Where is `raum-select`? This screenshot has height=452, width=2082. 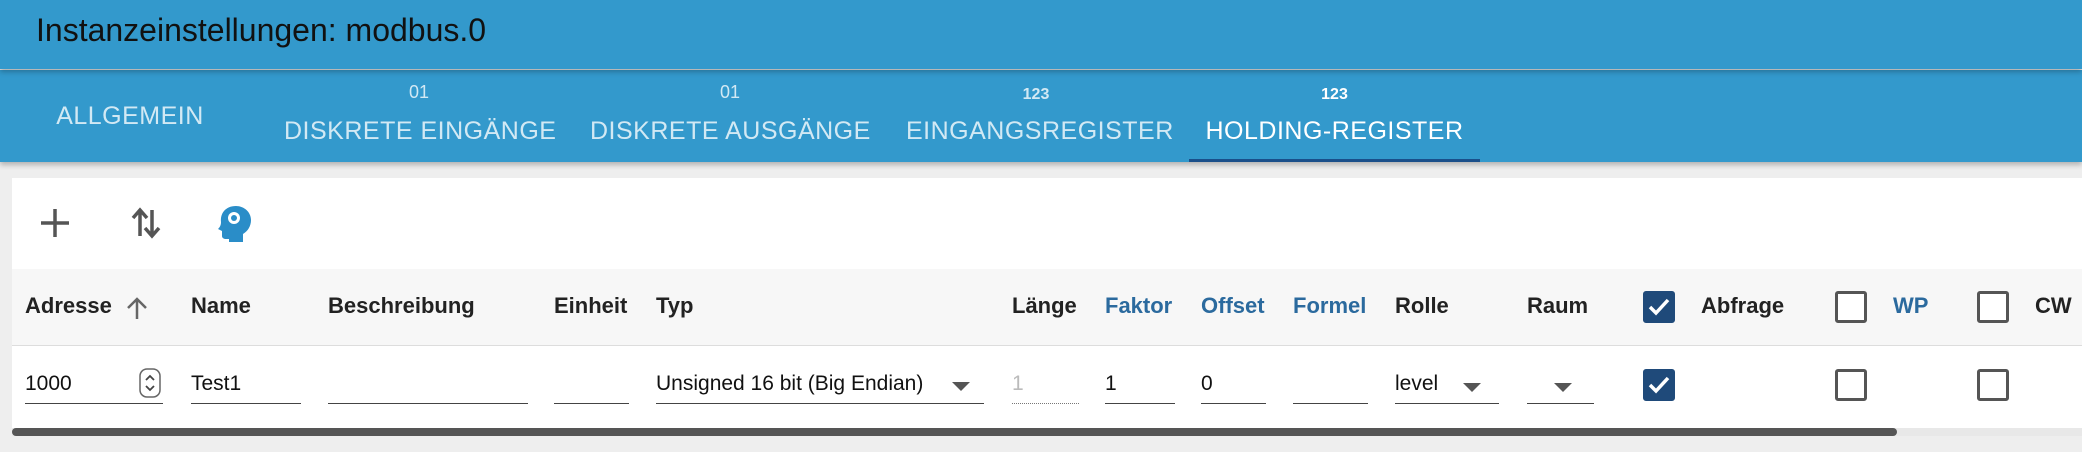 raum-select is located at coordinates (1560, 385).